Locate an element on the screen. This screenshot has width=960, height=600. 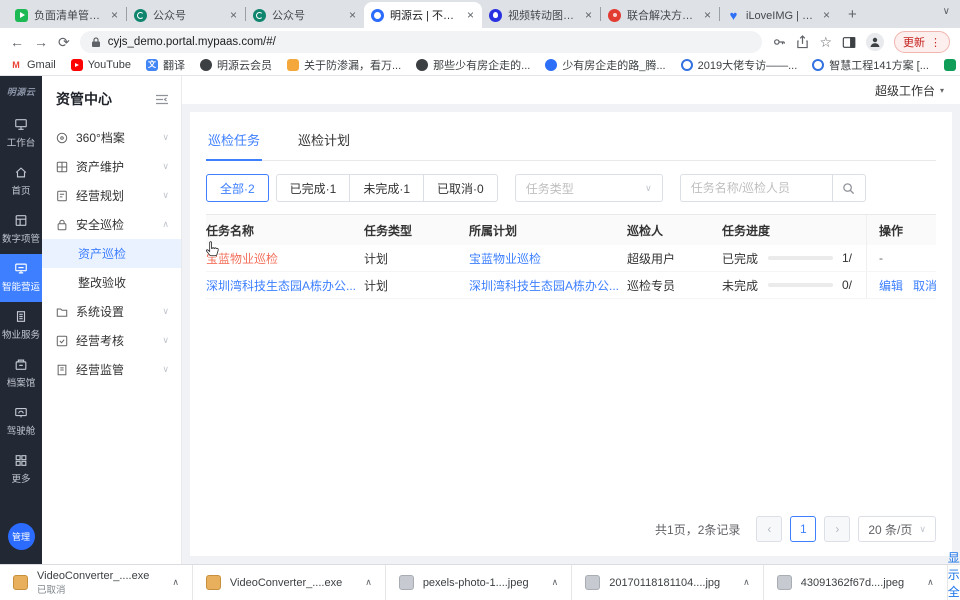
profile-avatar is located at coordinates (875, 42).